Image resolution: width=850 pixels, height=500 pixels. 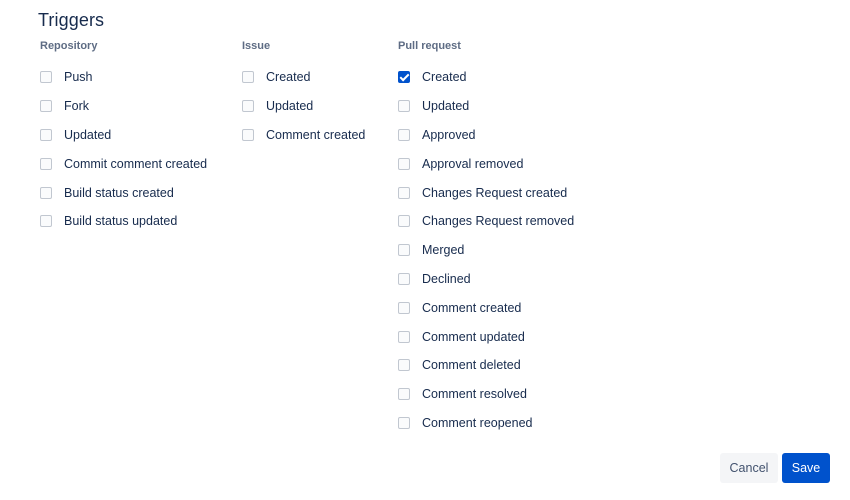 I want to click on repository-checkbox-commit-comment-created, so click(x=46, y=163).